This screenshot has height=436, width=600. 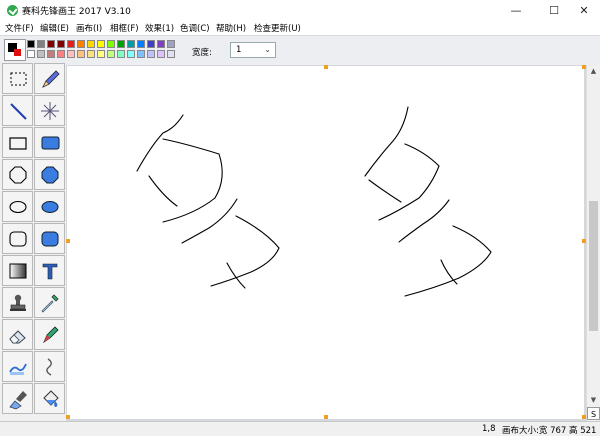 I want to click on gradient-tool, so click(x=17, y=270).